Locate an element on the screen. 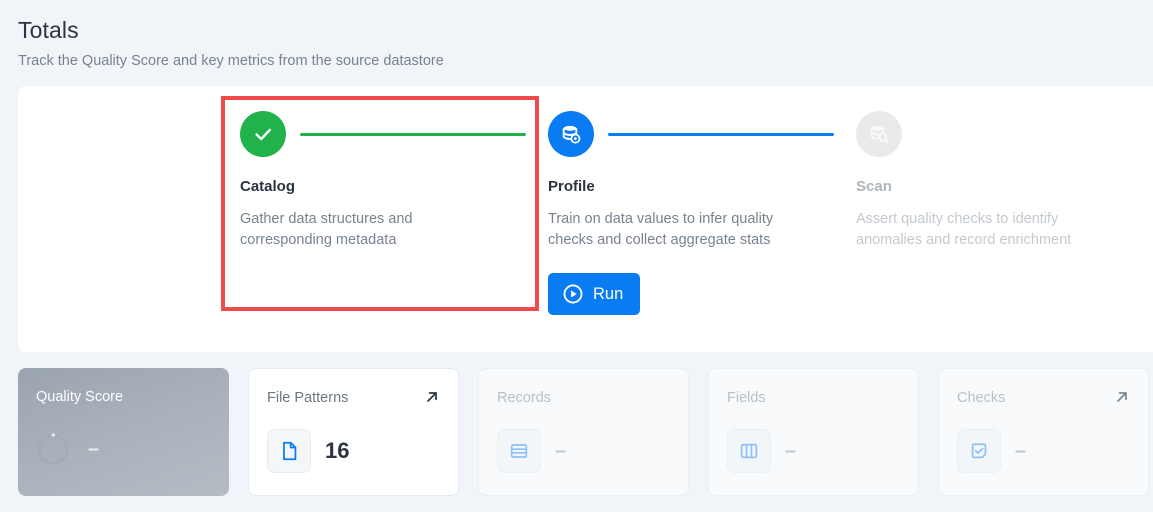  metric-value-quality-score: – is located at coordinates (94, 448).